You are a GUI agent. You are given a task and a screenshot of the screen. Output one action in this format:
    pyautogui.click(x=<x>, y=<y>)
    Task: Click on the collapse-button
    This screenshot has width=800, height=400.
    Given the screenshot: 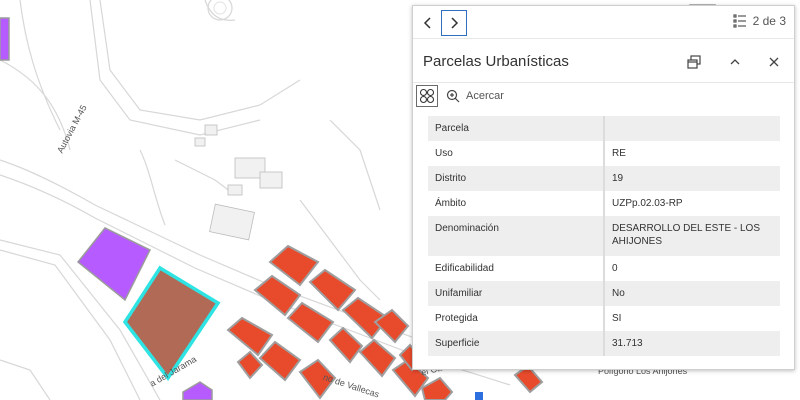 What is the action you would take?
    pyautogui.click(x=735, y=62)
    